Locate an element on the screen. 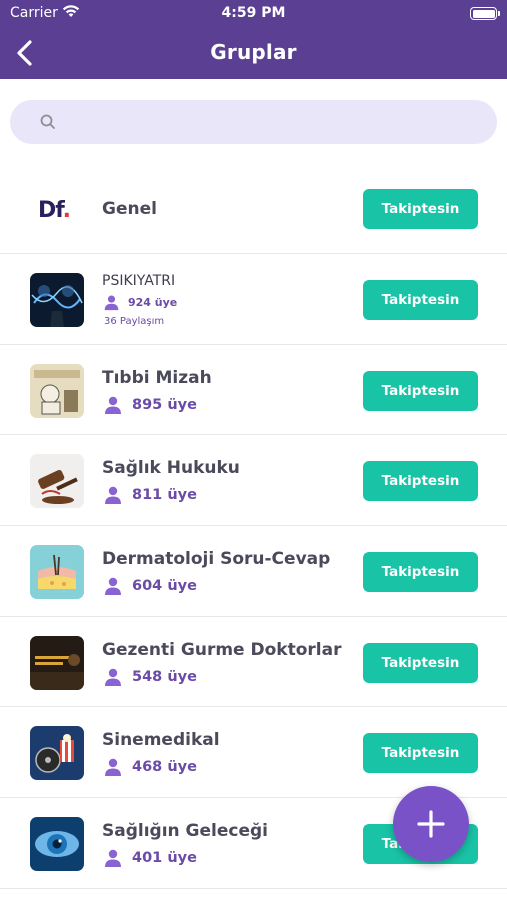 The image size is (507, 900). group-row-tibbi-mizah: Tıbbi Mizah 895 üye Takiptesin is located at coordinates (253, 390).